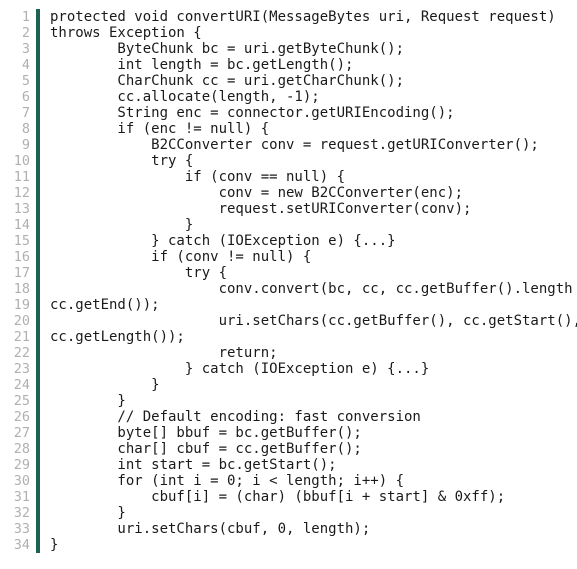 This screenshot has width=577, height=569. Describe the element at coordinates (21, 481) in the screenshot. I see `line-number: 30` at that location.